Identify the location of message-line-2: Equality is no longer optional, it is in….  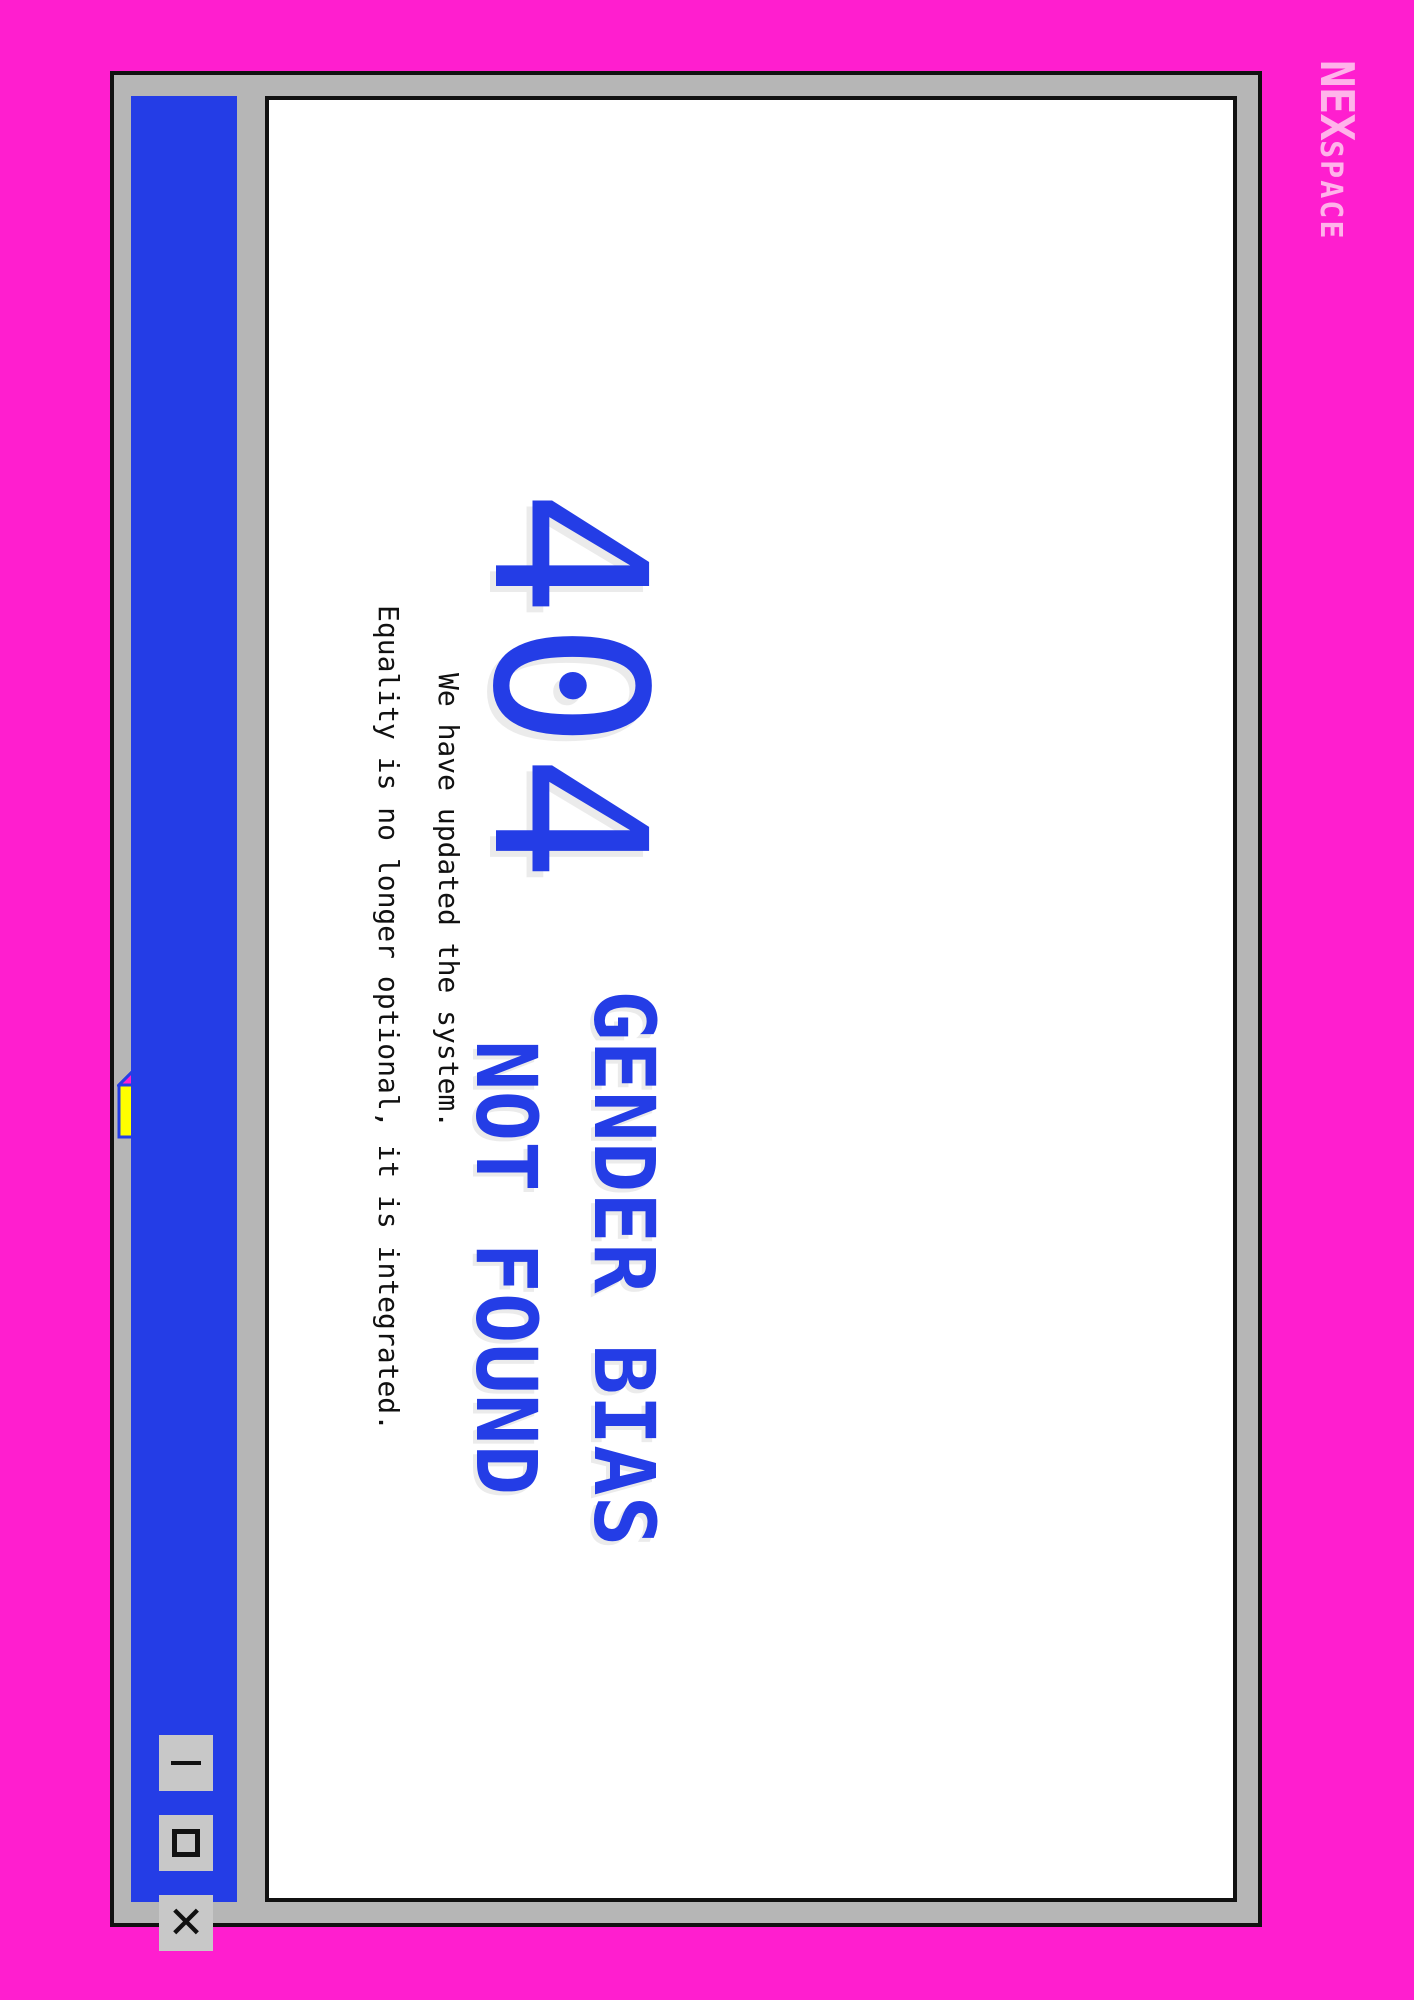
(388, 1018).